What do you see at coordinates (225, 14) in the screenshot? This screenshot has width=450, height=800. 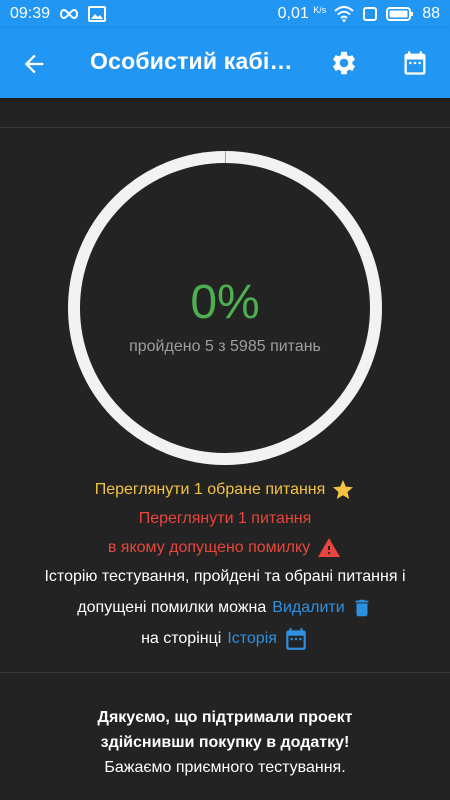 I see `status-bar: 09:39 0,01 K/s 88` at bounding box center [225, 14].